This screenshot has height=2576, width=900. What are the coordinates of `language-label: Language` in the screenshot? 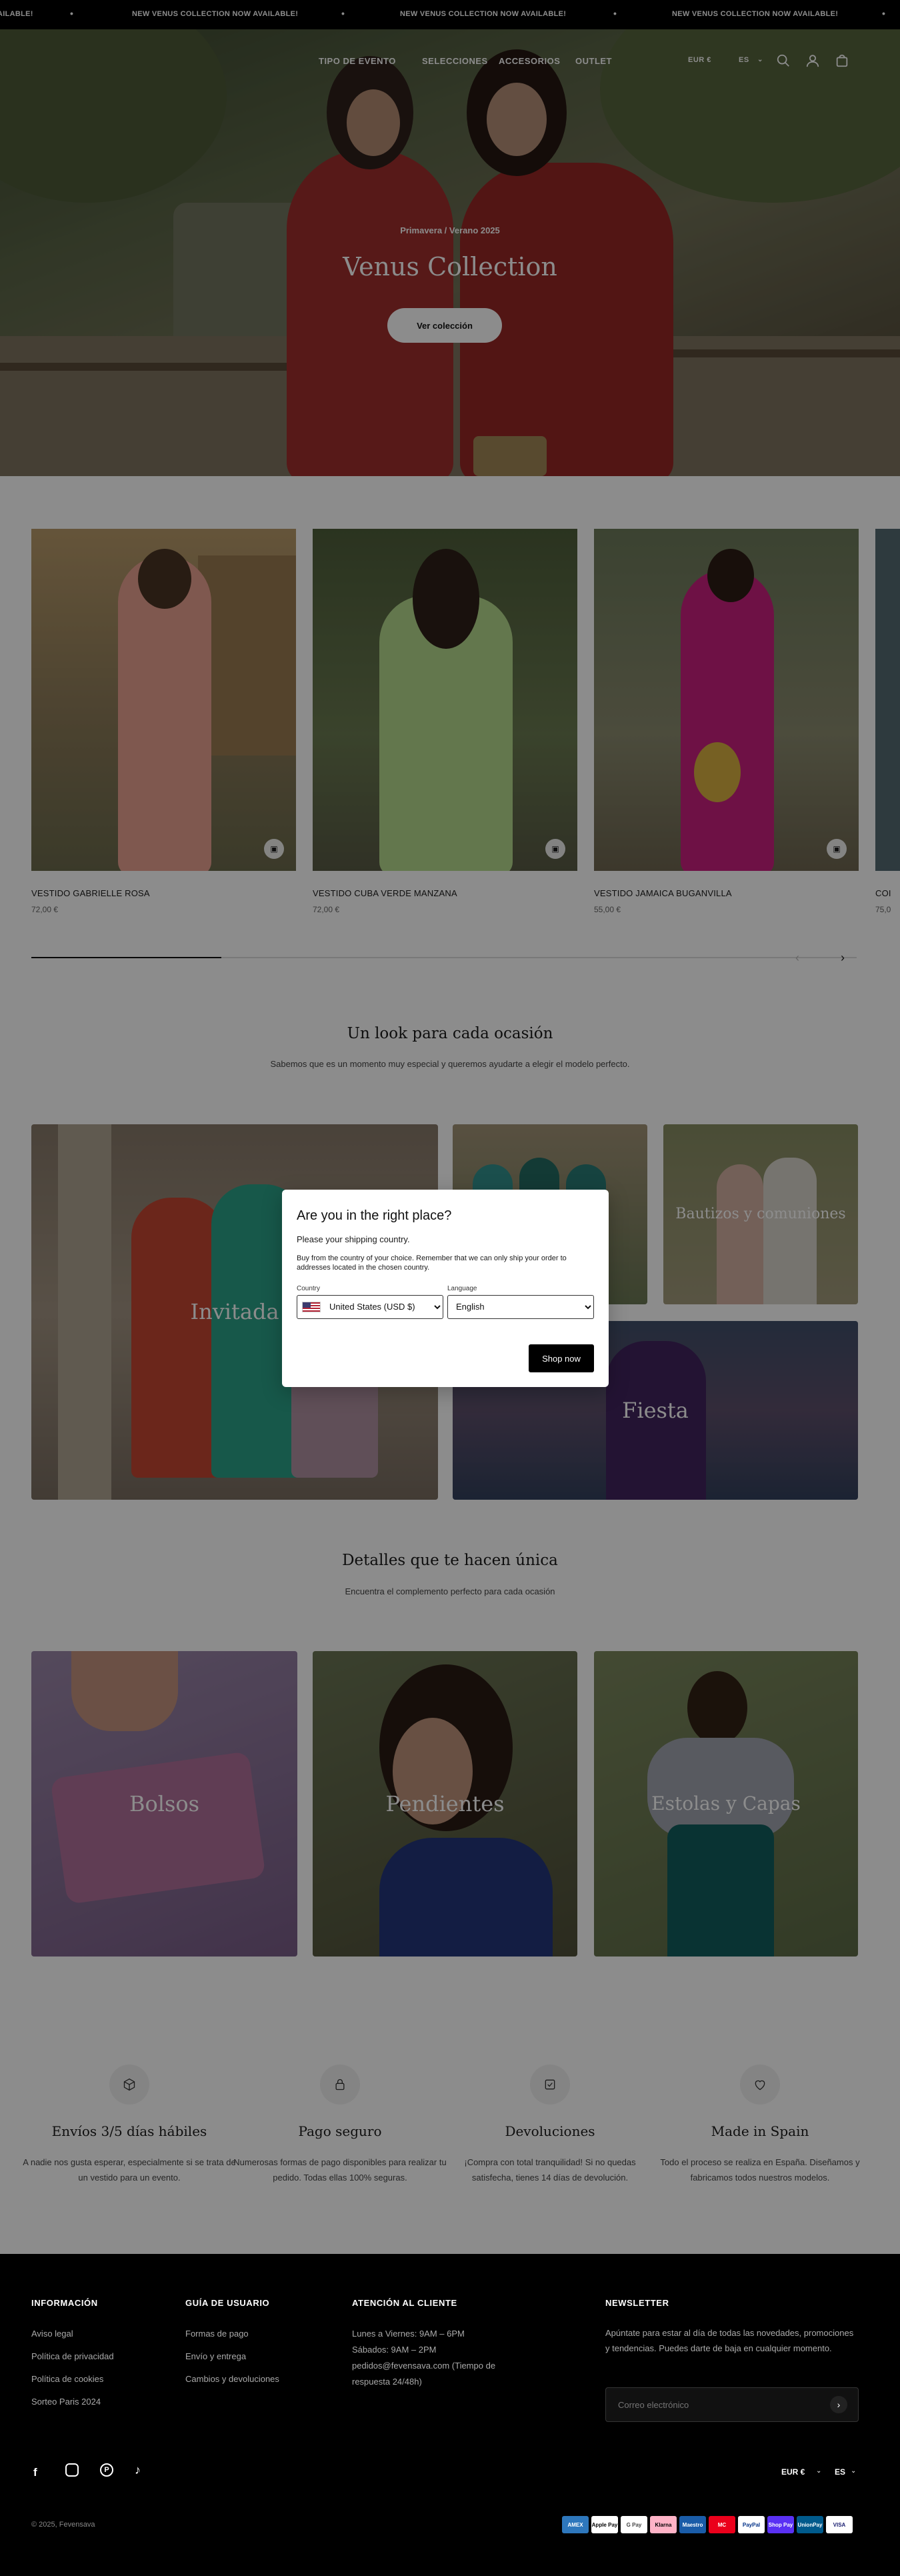 It's located at (462, 1288).